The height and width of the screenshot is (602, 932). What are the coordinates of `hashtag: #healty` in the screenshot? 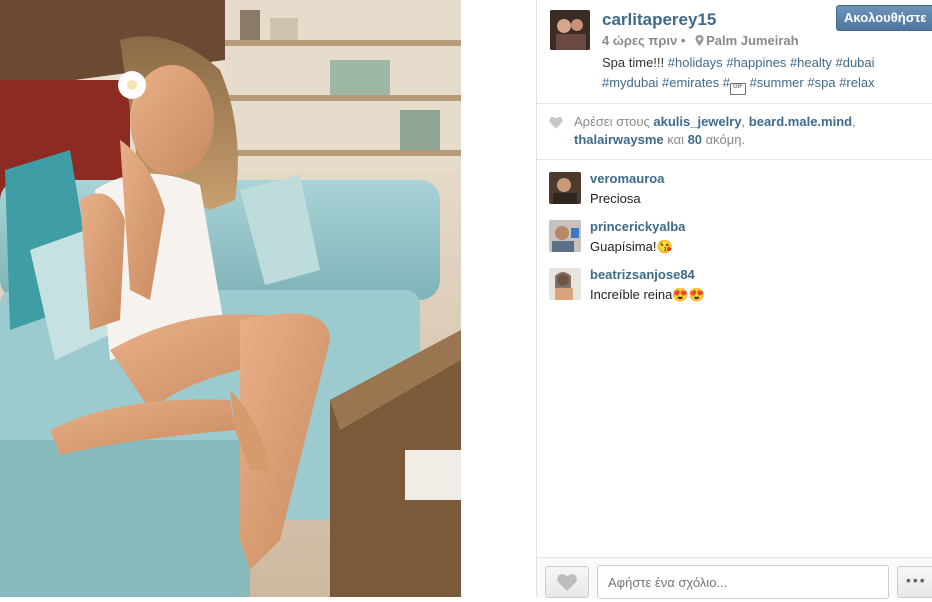 It's located at (811, 62).